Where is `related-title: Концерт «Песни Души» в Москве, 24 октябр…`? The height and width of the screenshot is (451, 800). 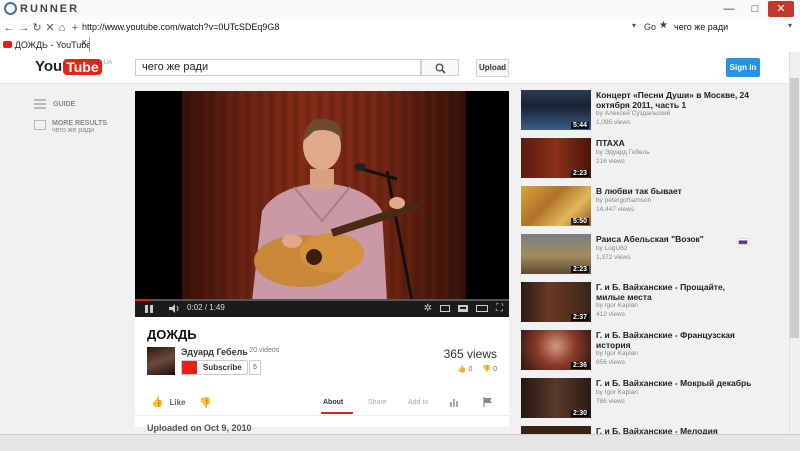
related-title: Концерт «Песни Души» в Москве, 24 октябр… is located at coordinates (676, 100).